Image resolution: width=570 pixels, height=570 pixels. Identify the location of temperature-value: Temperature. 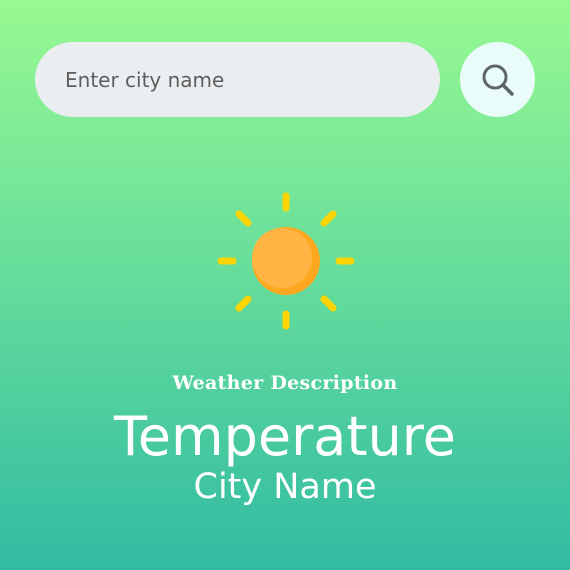
(285, 436).